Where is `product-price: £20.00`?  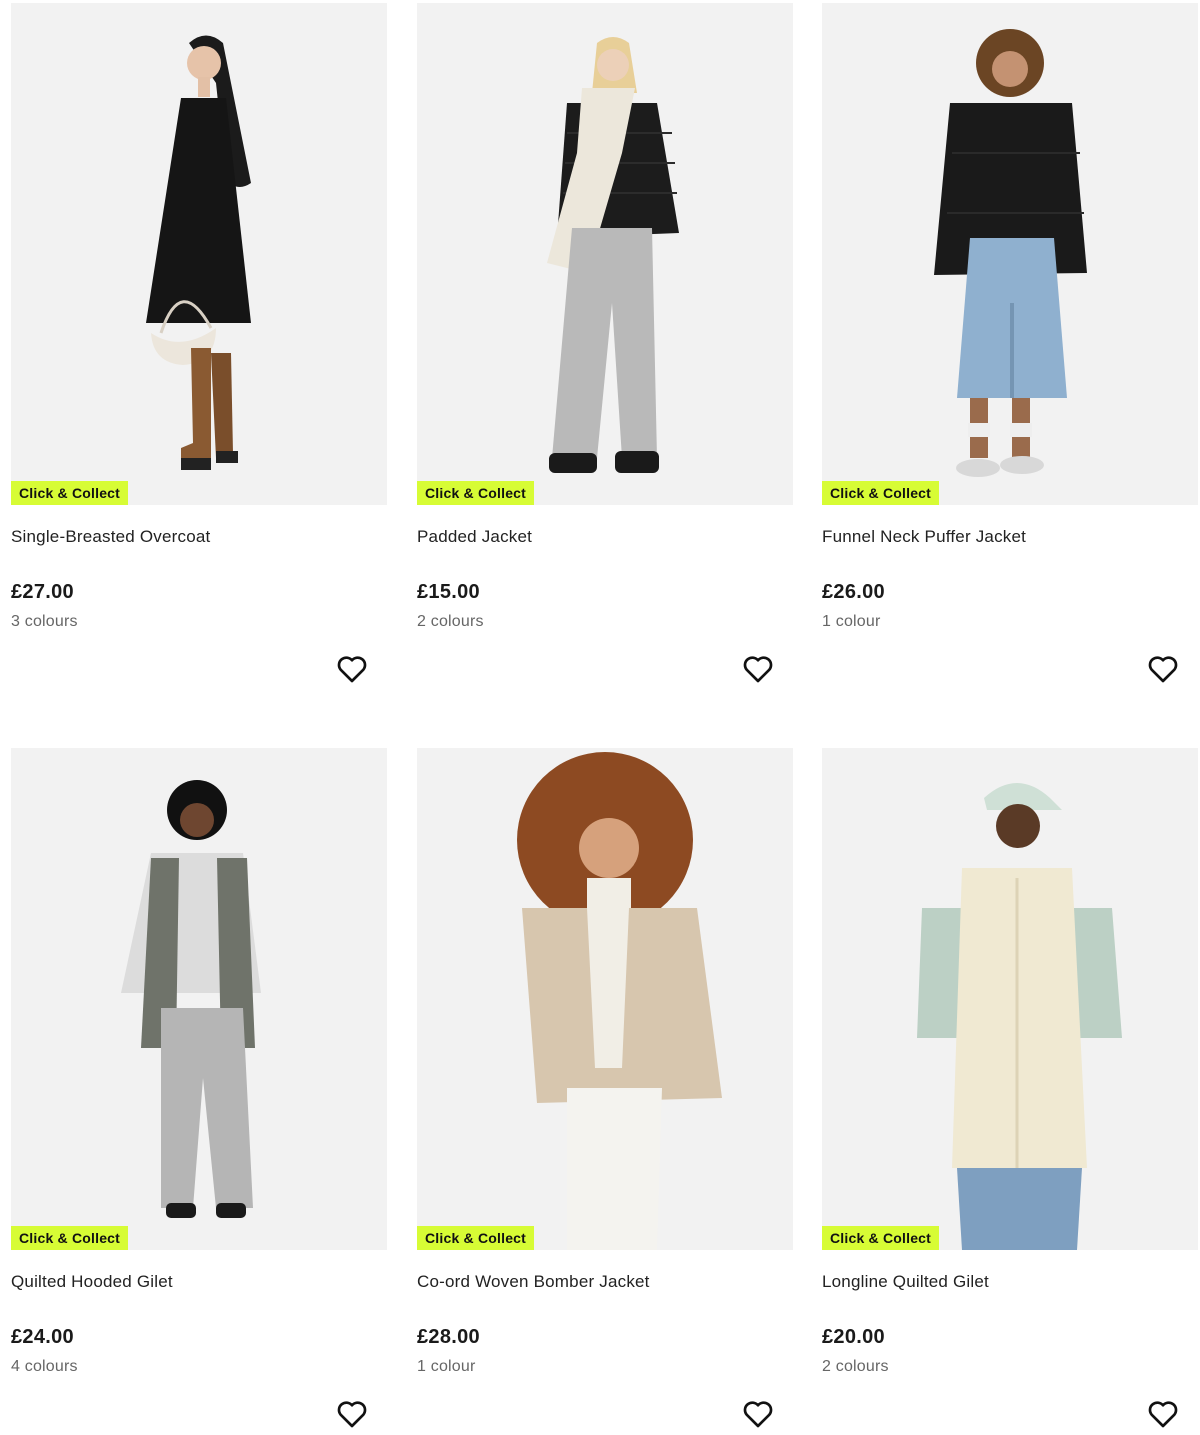 product-price: £20.00 is located at coordinates (853, 1337).